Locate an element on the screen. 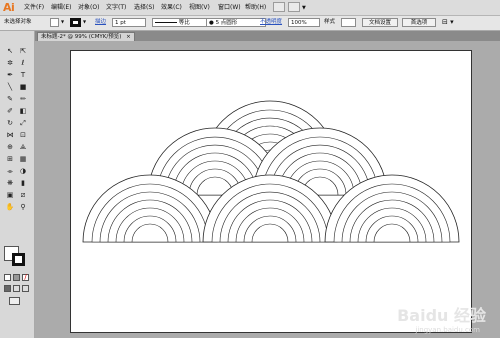 This screenshot has height=338, width=500. watermark-brand: Baidu 经验 is located at coordinates (441, 315).